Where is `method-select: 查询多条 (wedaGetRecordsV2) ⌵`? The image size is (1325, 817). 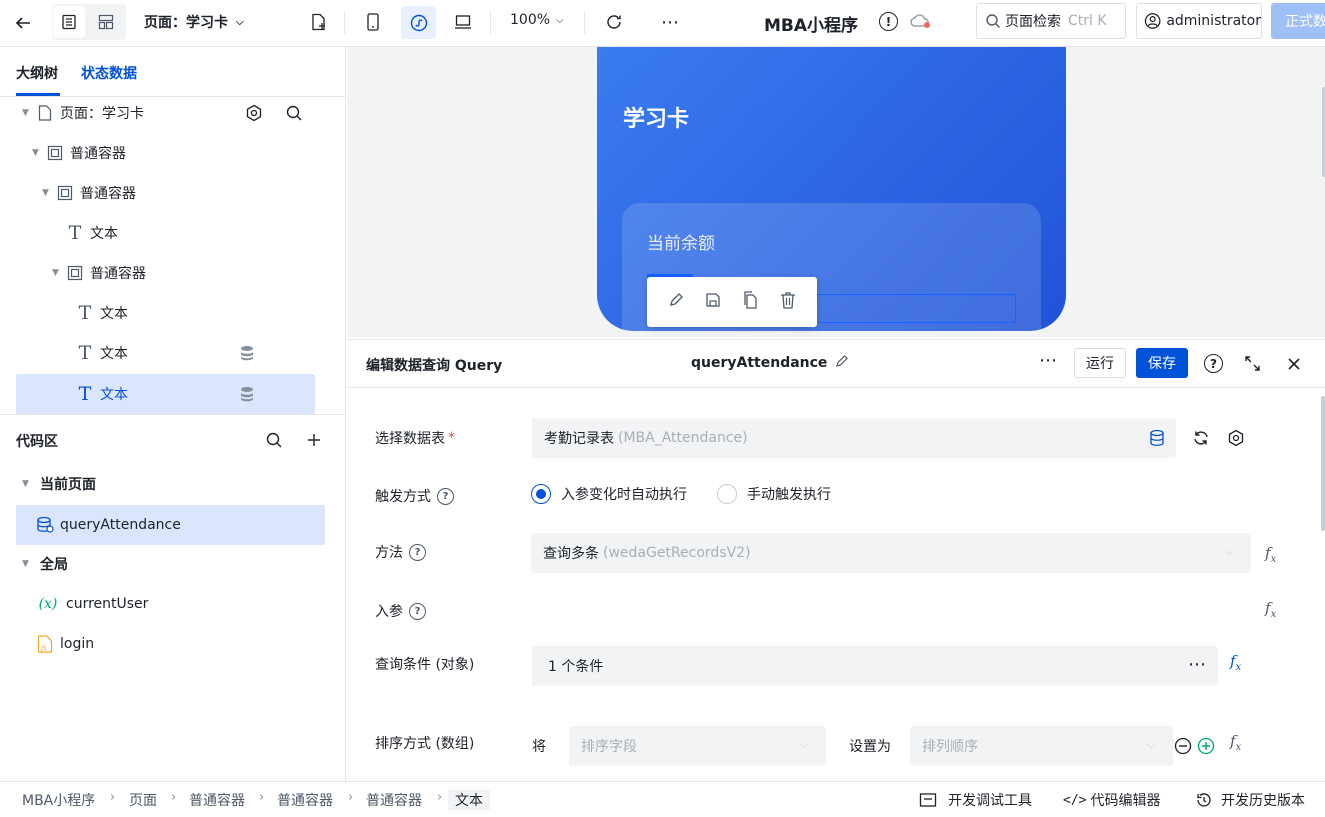 method-select: 查询多条 (wedaGetRecordsV2) ⌵ is located at coordinates (891, 553).